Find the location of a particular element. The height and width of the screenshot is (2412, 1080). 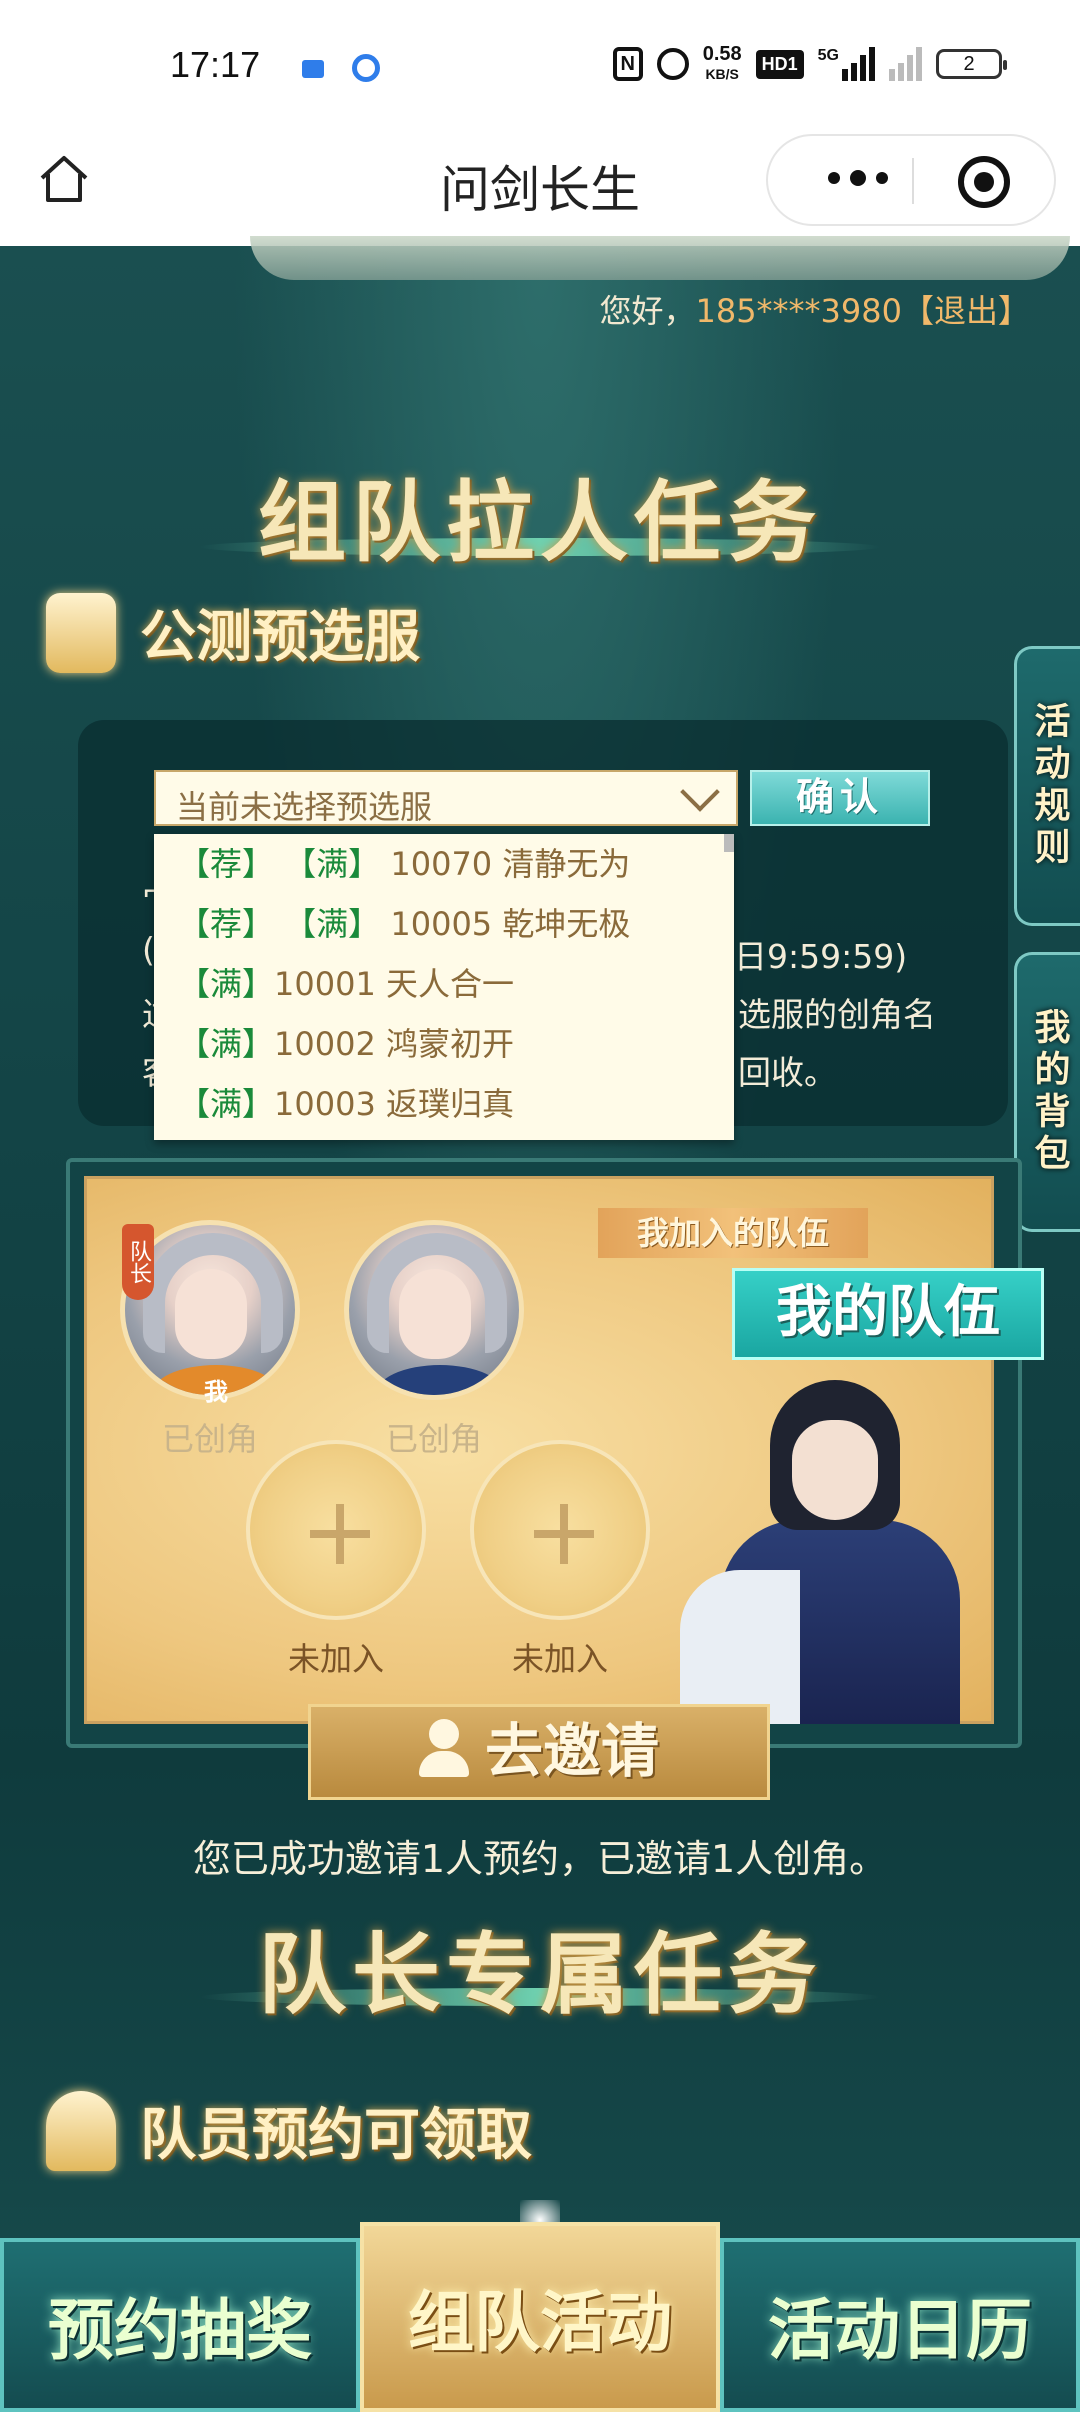

server-option: 【荐】 【满】 10005 乾坤无极 is located at coordinates (444, 924).